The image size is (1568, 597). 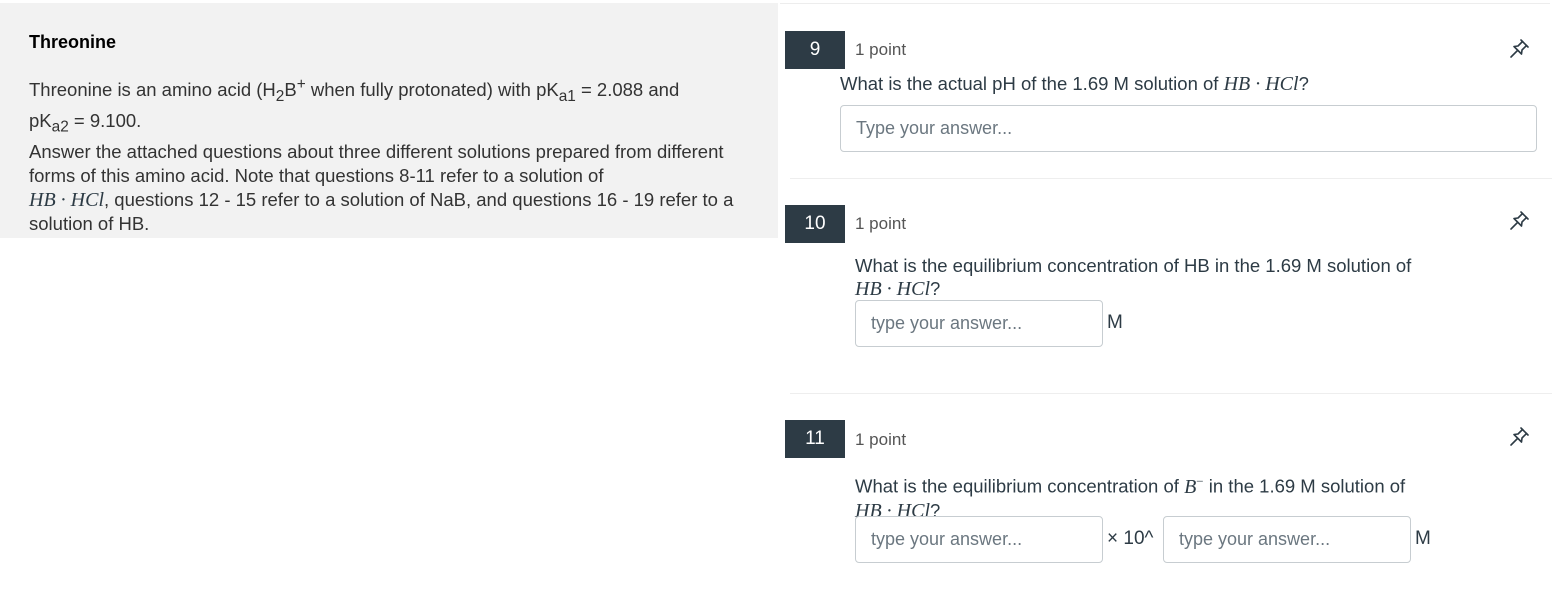 What do you see at coordinates (73, 42) in the screenshot?
I see `passage-title: Threonine` at bounding box center [73, 42].